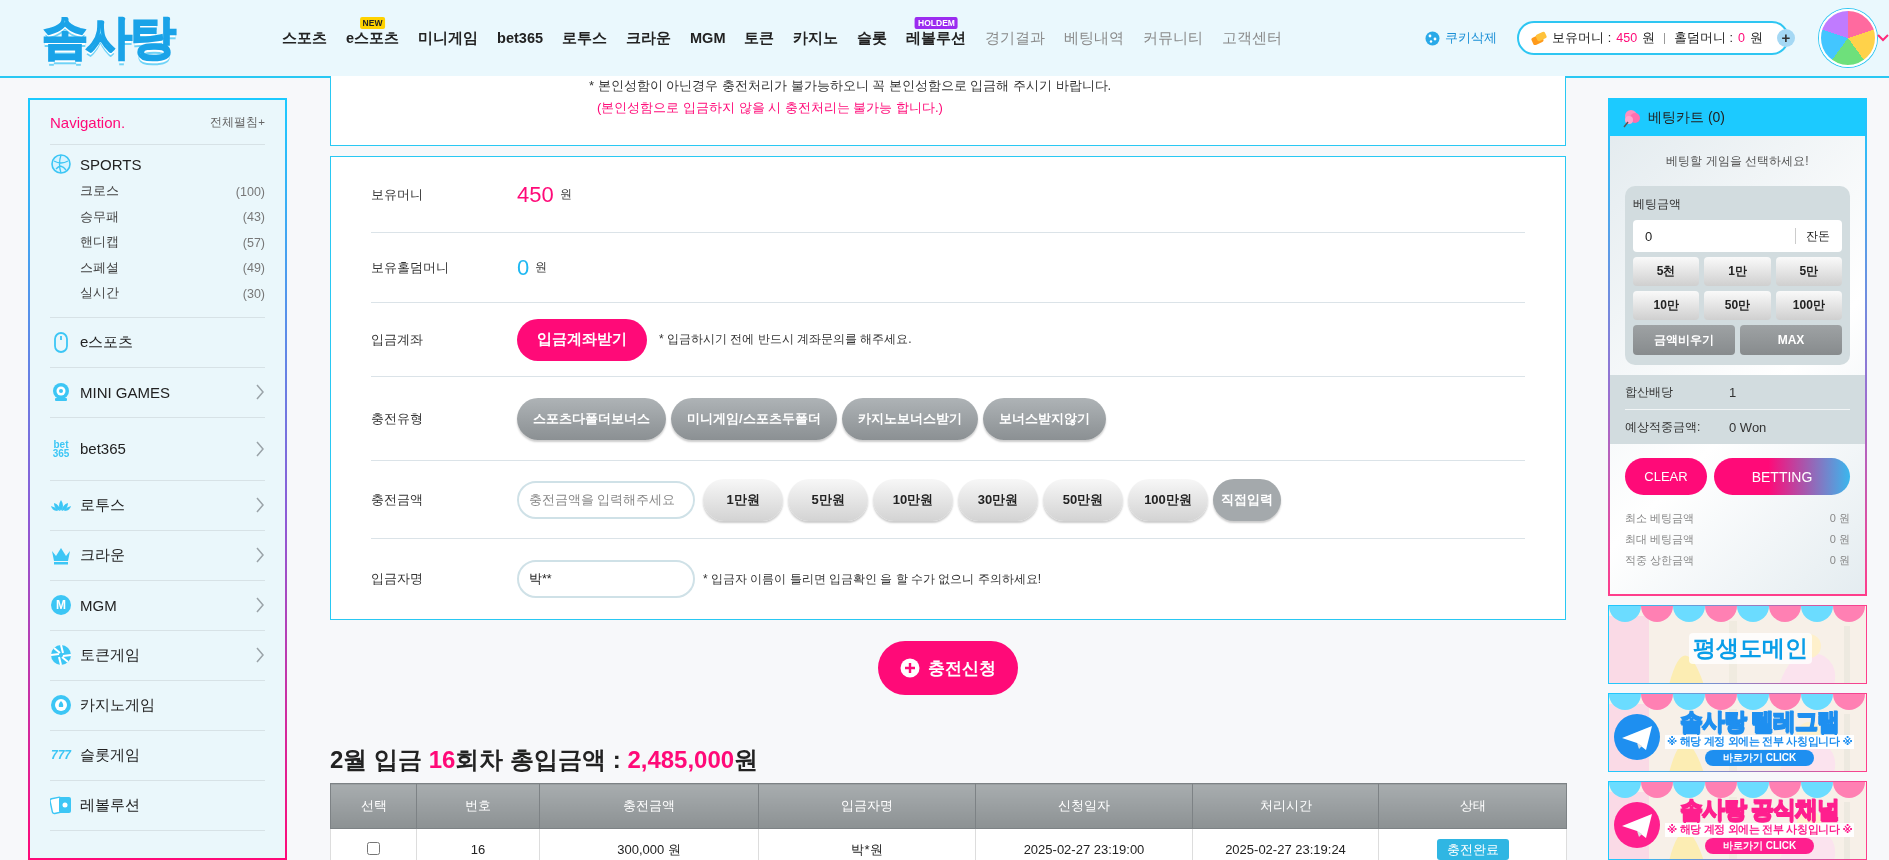 This screenshot has height=860, width=1889. What do you see at coordinates (397, 194) in the screenshot?
I see `field-label: 보유머니` at bounding box center [397, 194].